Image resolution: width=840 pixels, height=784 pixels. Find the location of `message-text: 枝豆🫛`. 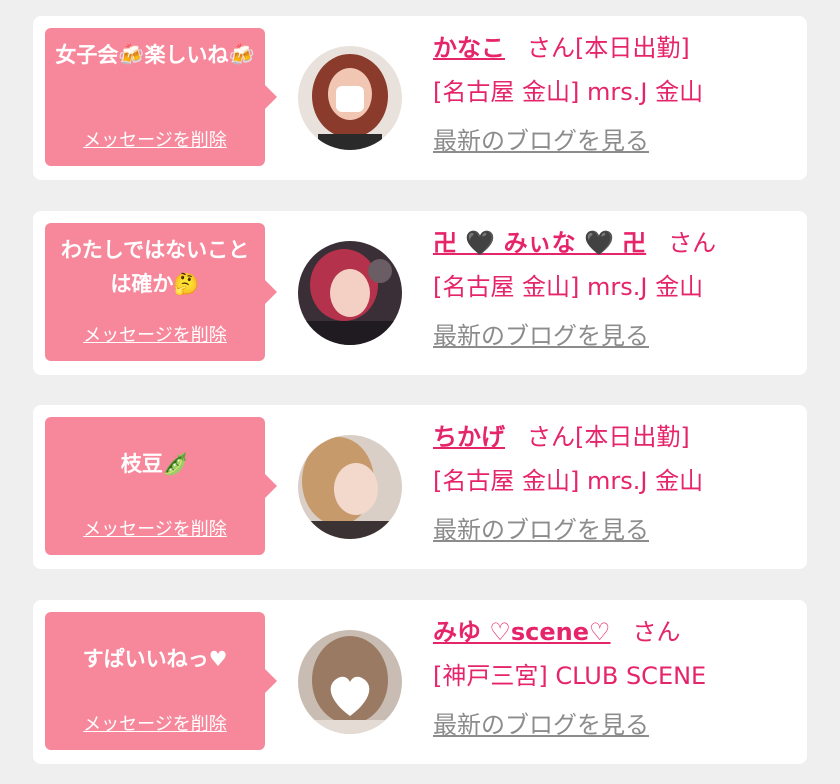

message-text: 枝豆🫛 is located at coordinates (155, 464).